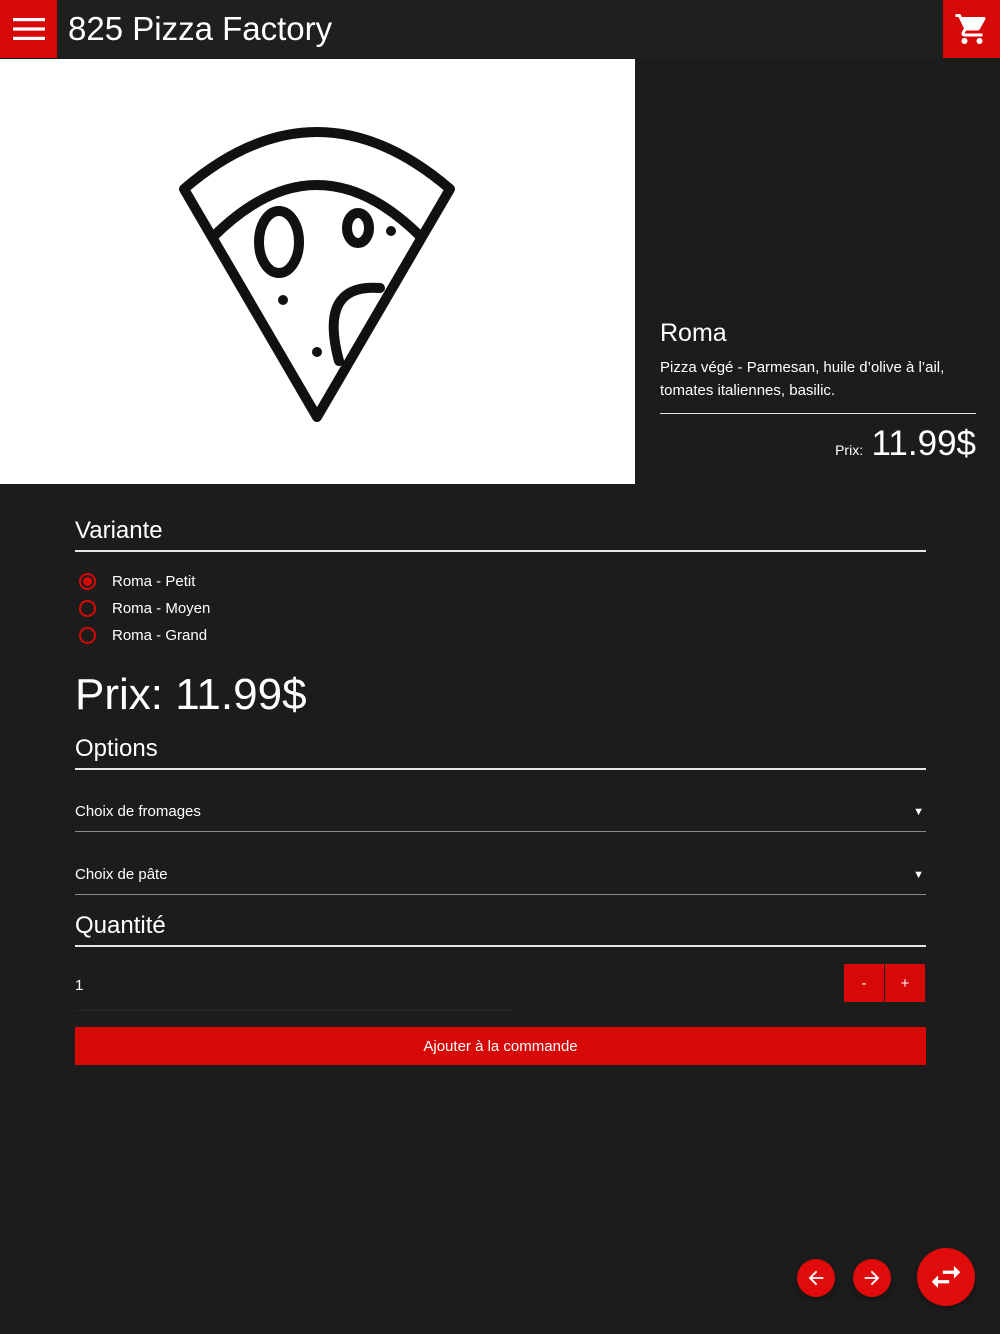 The height and width of the screenshot is (1334, 1000). I want to click on swap-horizontal-icon, so click(946, 1277).